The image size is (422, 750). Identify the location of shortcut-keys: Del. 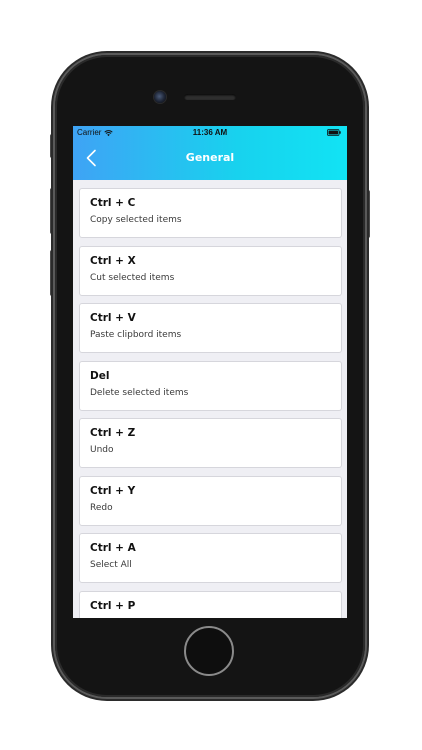
(100, 375).